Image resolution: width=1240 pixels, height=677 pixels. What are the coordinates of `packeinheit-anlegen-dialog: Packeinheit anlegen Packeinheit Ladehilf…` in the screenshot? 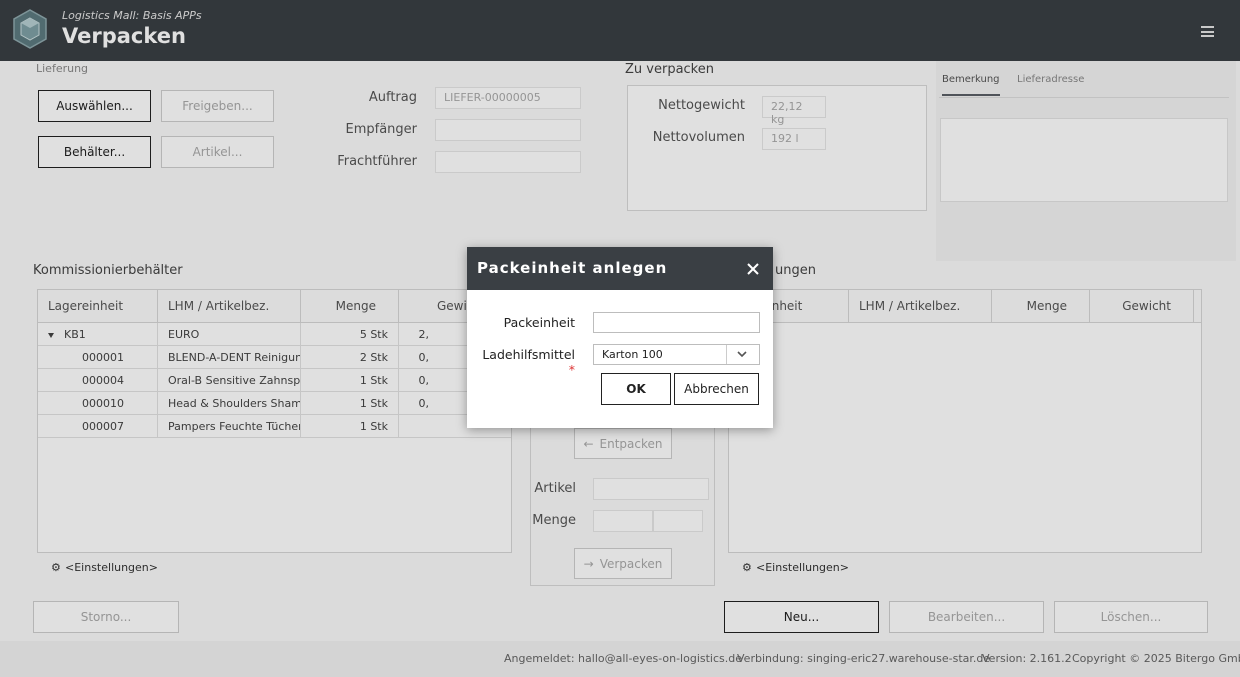 It's located at (620, 337).